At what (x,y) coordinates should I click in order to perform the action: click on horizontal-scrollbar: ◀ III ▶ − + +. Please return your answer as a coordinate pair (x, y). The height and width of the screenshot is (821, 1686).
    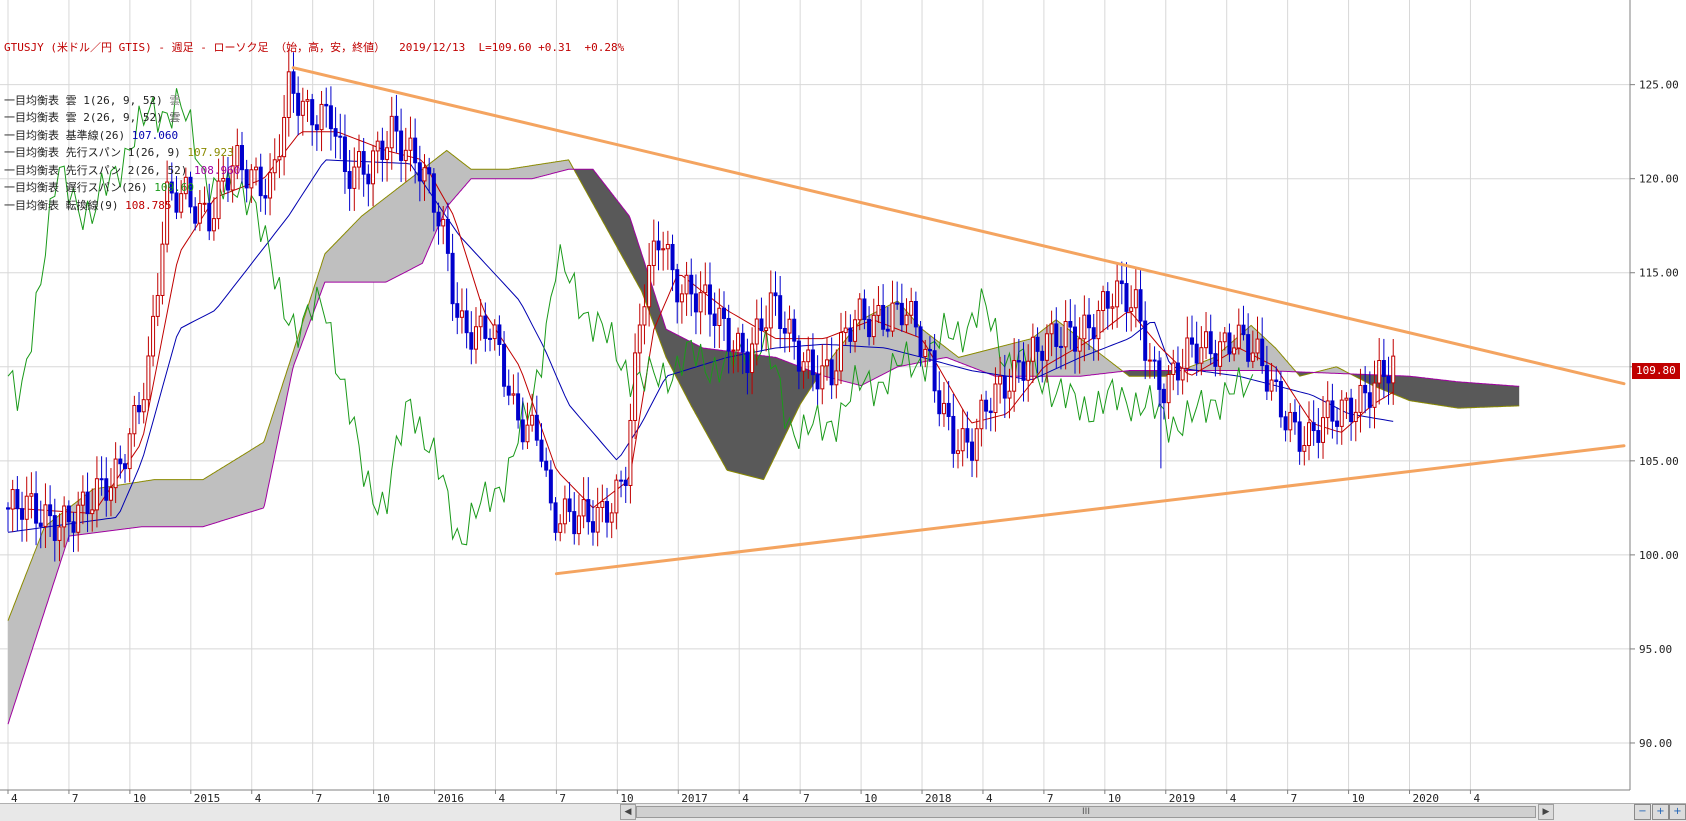
    Looking at the image, I should click on (843, 812).